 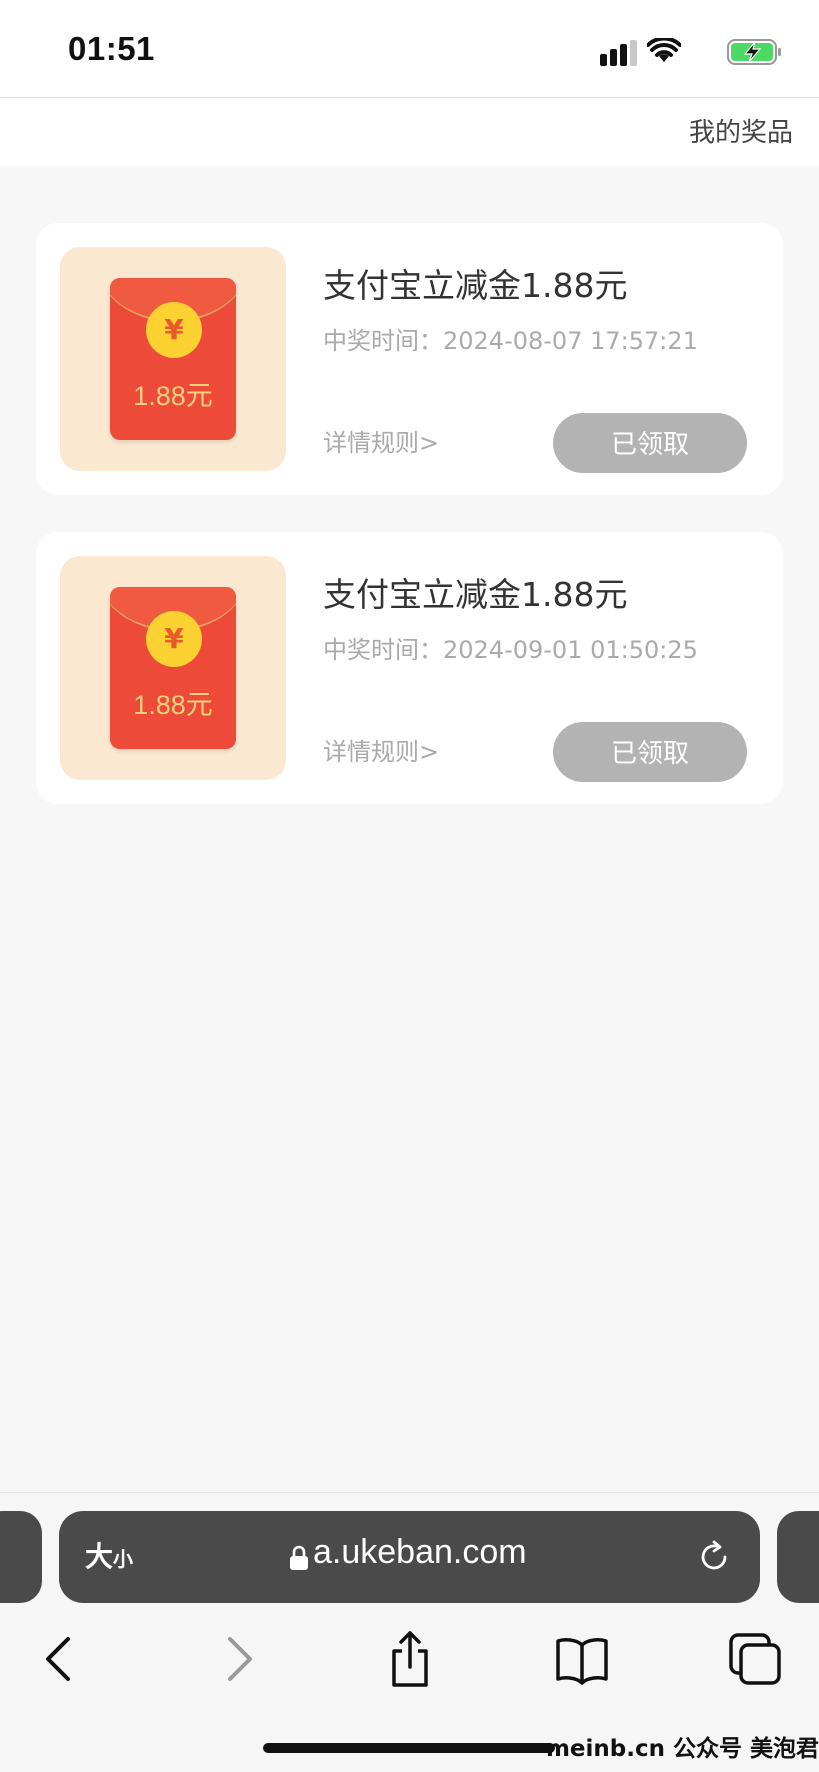 I want to click on signal-icon, so click(x=618, y=53).